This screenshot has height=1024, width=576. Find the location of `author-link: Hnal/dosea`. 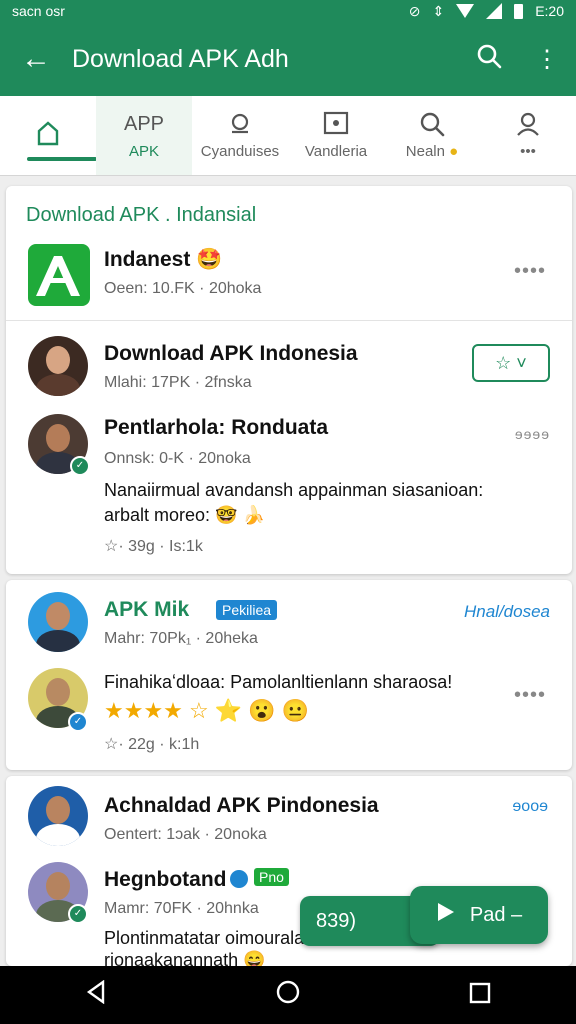

author-link: Hnal/dosea is located at coordinates (507, 612).